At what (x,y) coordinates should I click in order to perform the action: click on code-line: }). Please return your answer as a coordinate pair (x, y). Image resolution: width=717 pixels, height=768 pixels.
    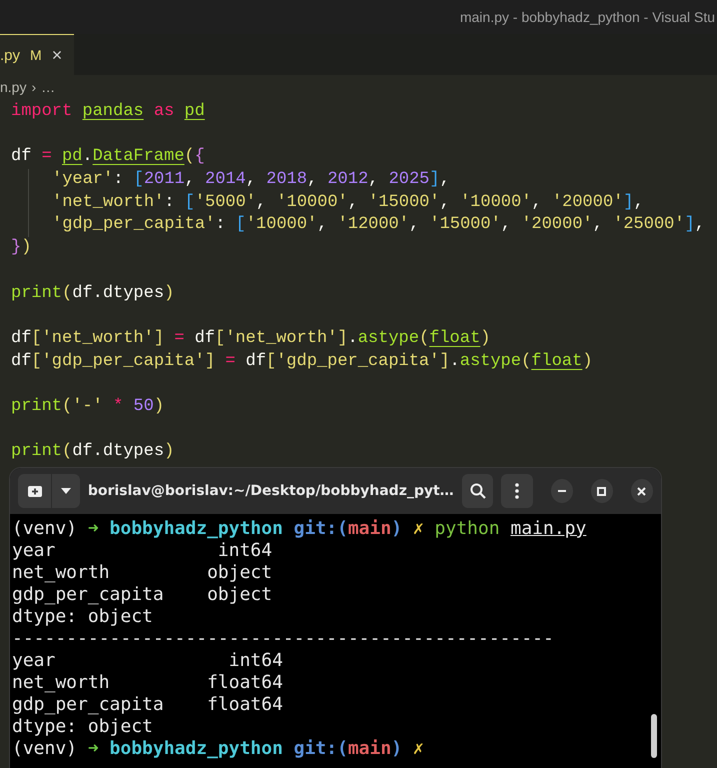
    Looking at the image, I should click on (21, 248).